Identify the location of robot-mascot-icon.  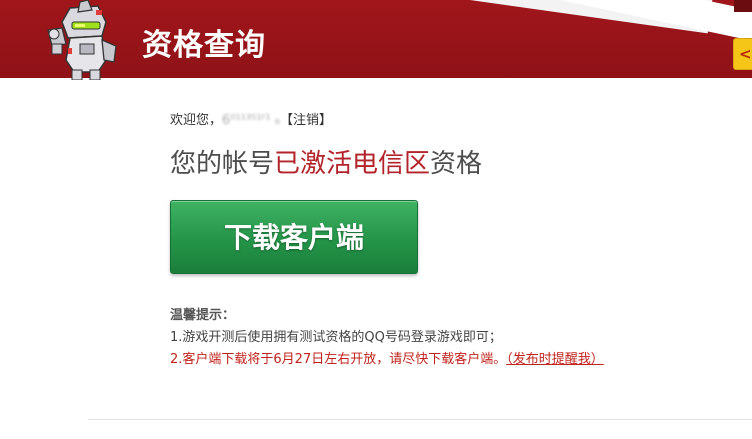
(82, 40).